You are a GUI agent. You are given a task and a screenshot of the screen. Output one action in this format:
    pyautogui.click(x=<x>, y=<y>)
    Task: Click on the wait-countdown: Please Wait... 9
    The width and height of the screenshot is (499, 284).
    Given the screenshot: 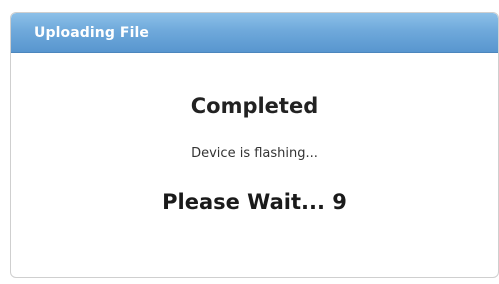 What is the action you would take?
    pyautogui.click(x=254, y=202)
    